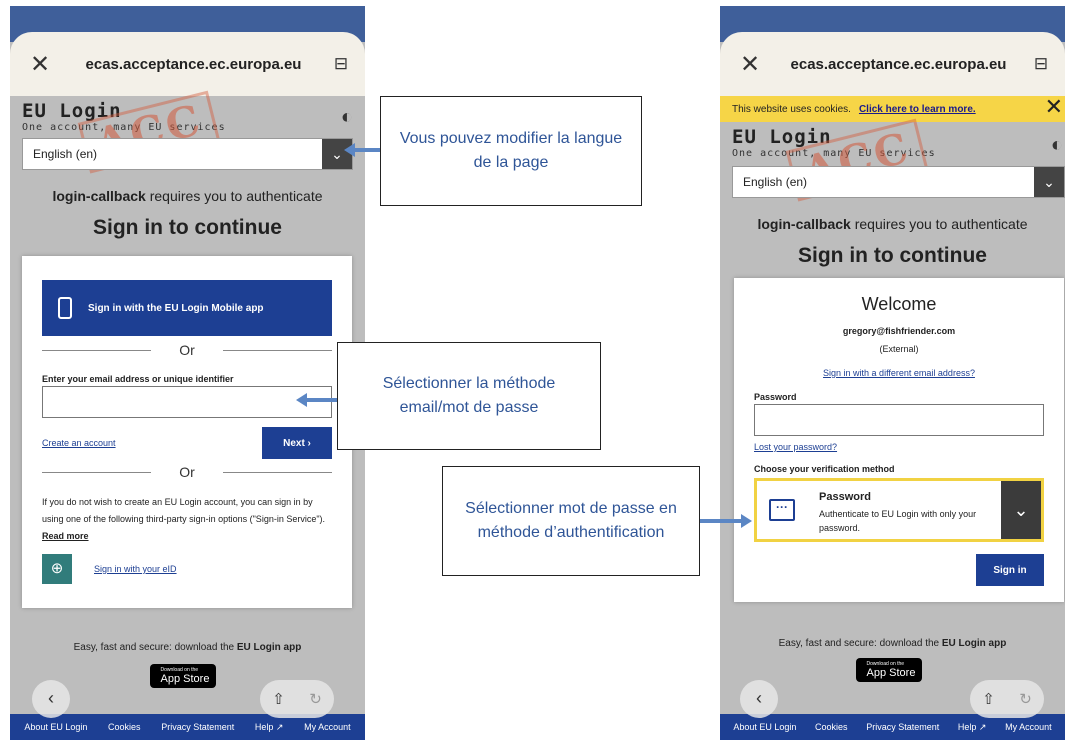  I want to click on eid-link: Sign in with your eID, so click(135, 569).